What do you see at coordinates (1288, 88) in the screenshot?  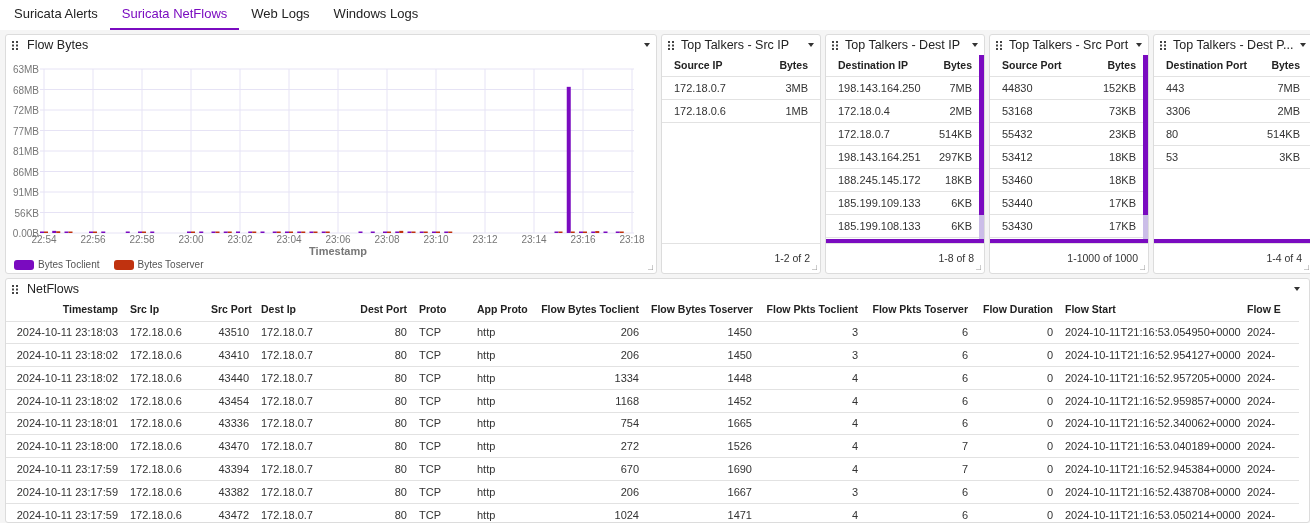 I see `table-cell-text: 7MB` at bounding box center [1288, 88].